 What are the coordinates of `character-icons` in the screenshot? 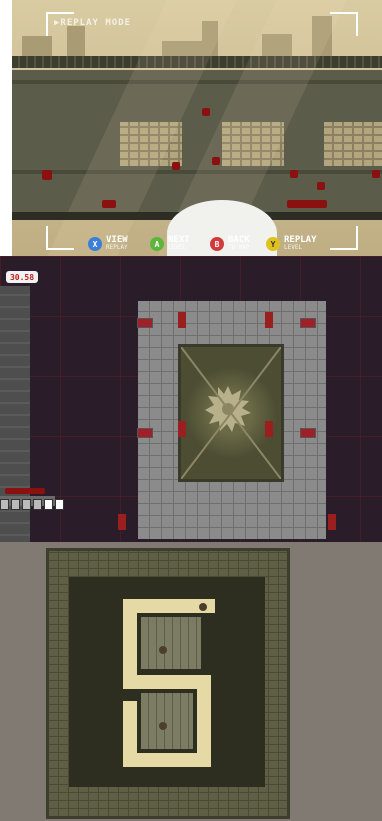 It's located at (32, 504).